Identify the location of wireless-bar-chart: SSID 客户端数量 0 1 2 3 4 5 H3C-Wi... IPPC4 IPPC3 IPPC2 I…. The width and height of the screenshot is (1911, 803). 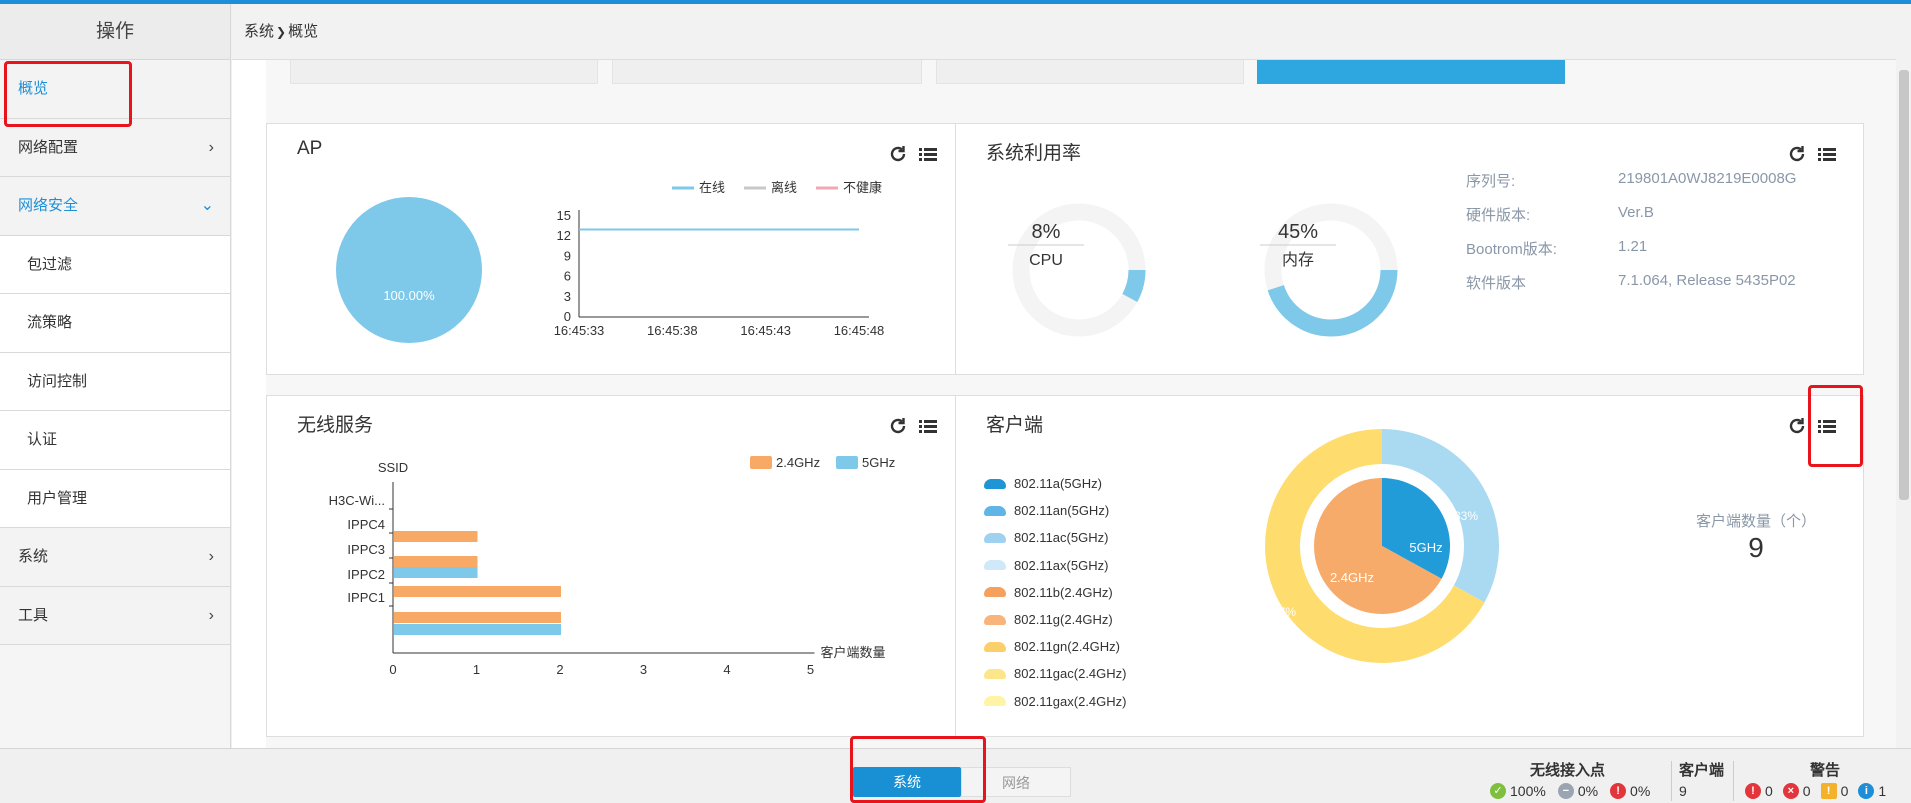
(612, 566).